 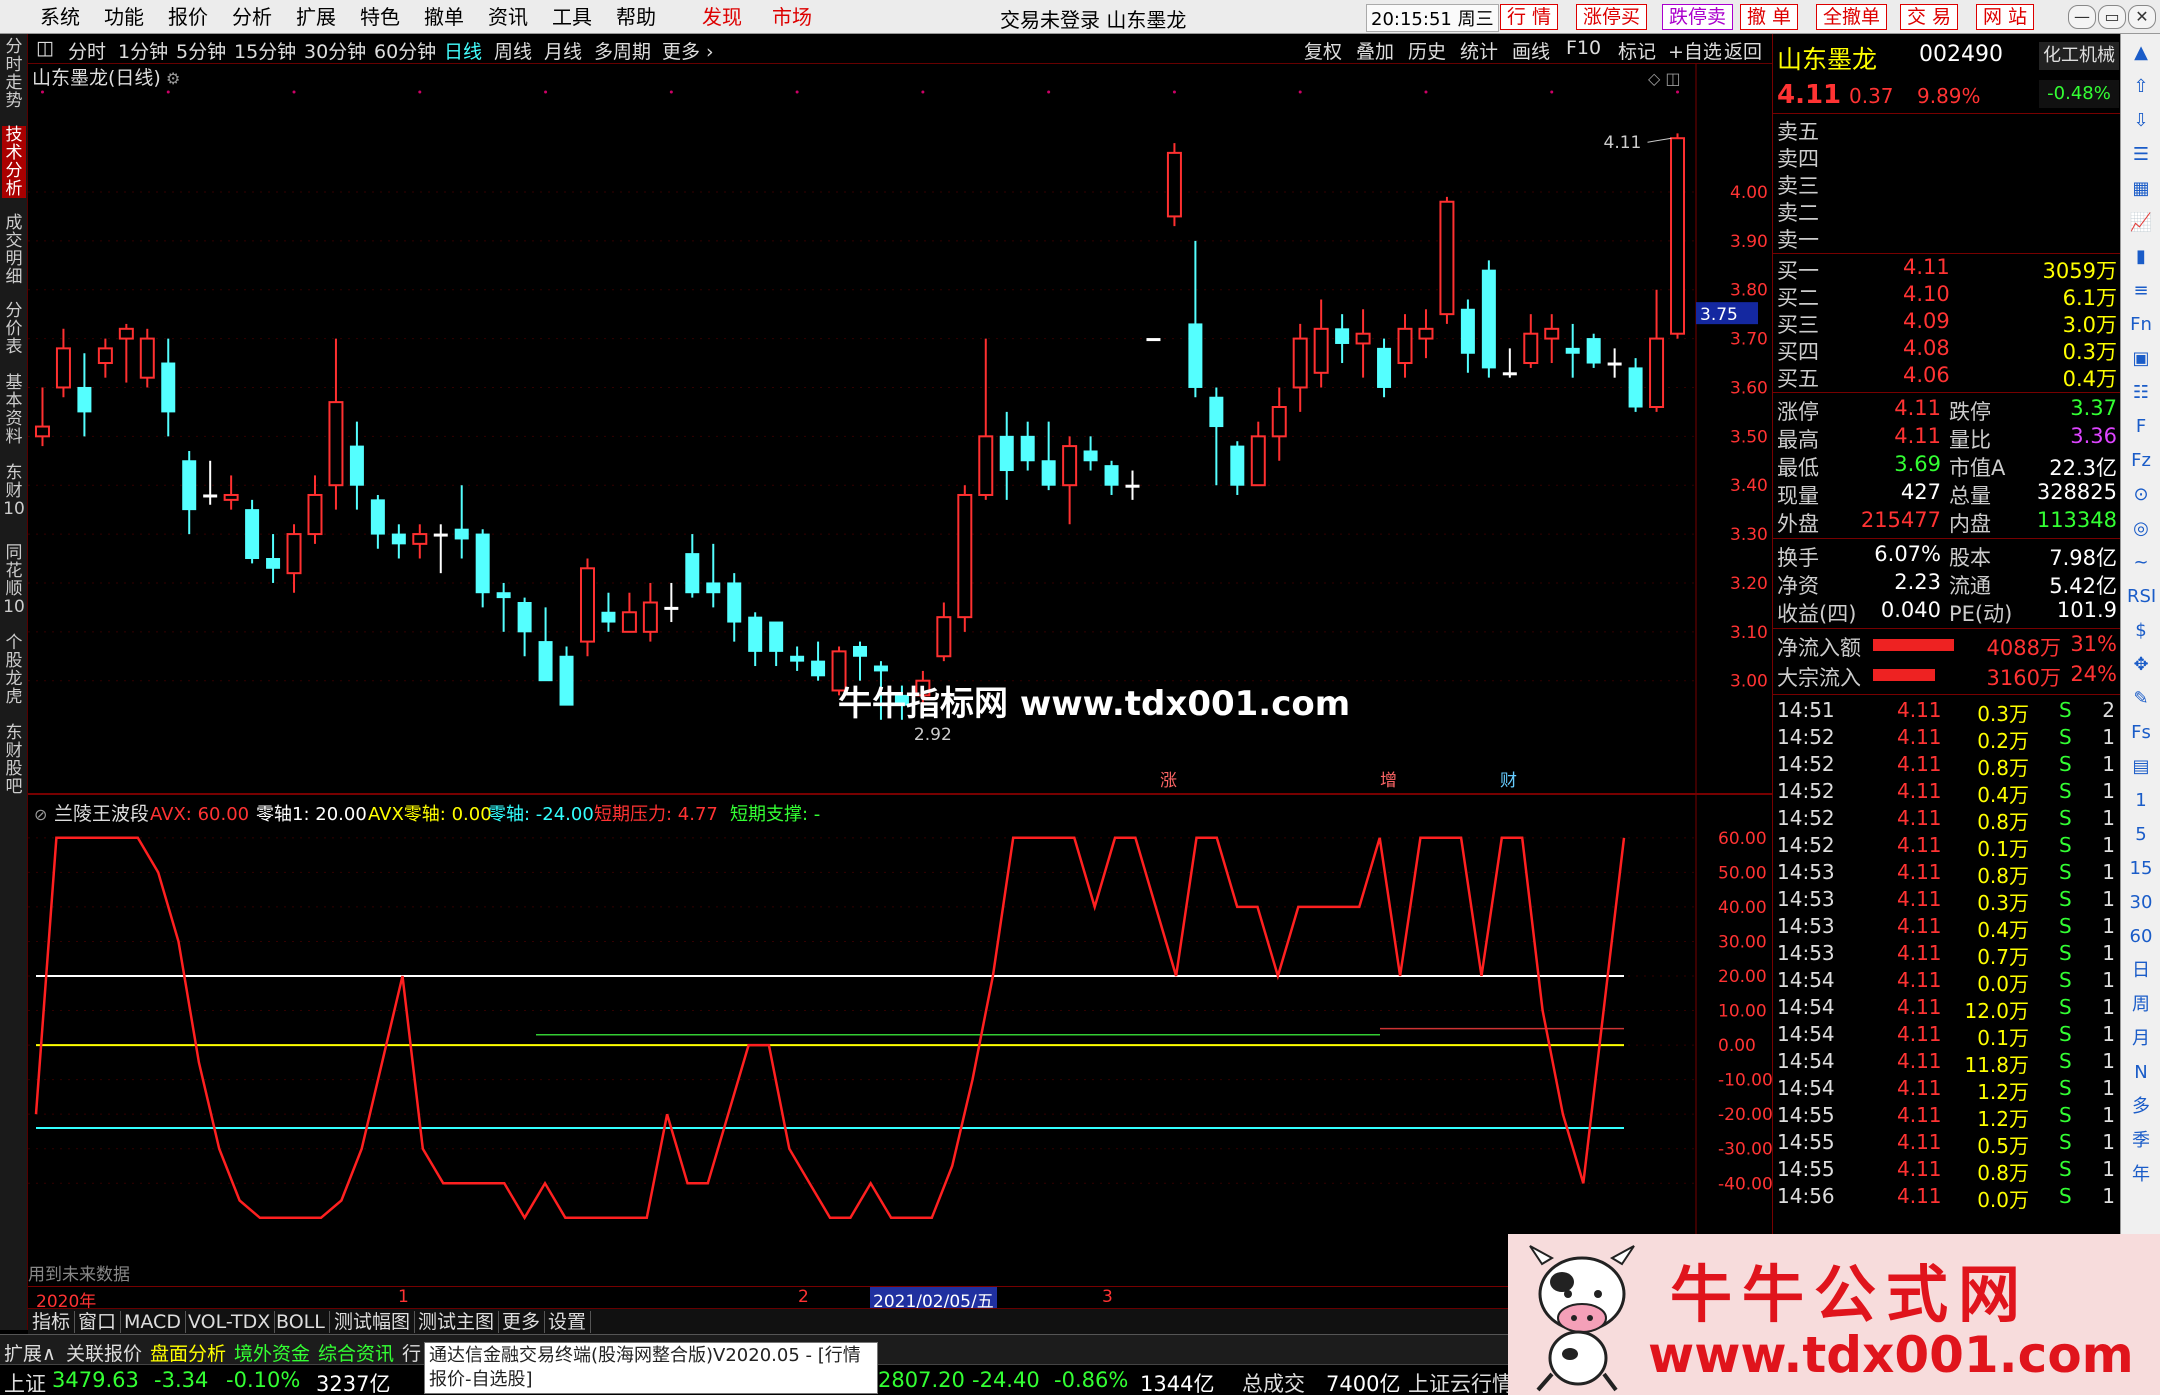 I want to click on cancel-all-button: 全撤单, so click(x=1852, y=17).